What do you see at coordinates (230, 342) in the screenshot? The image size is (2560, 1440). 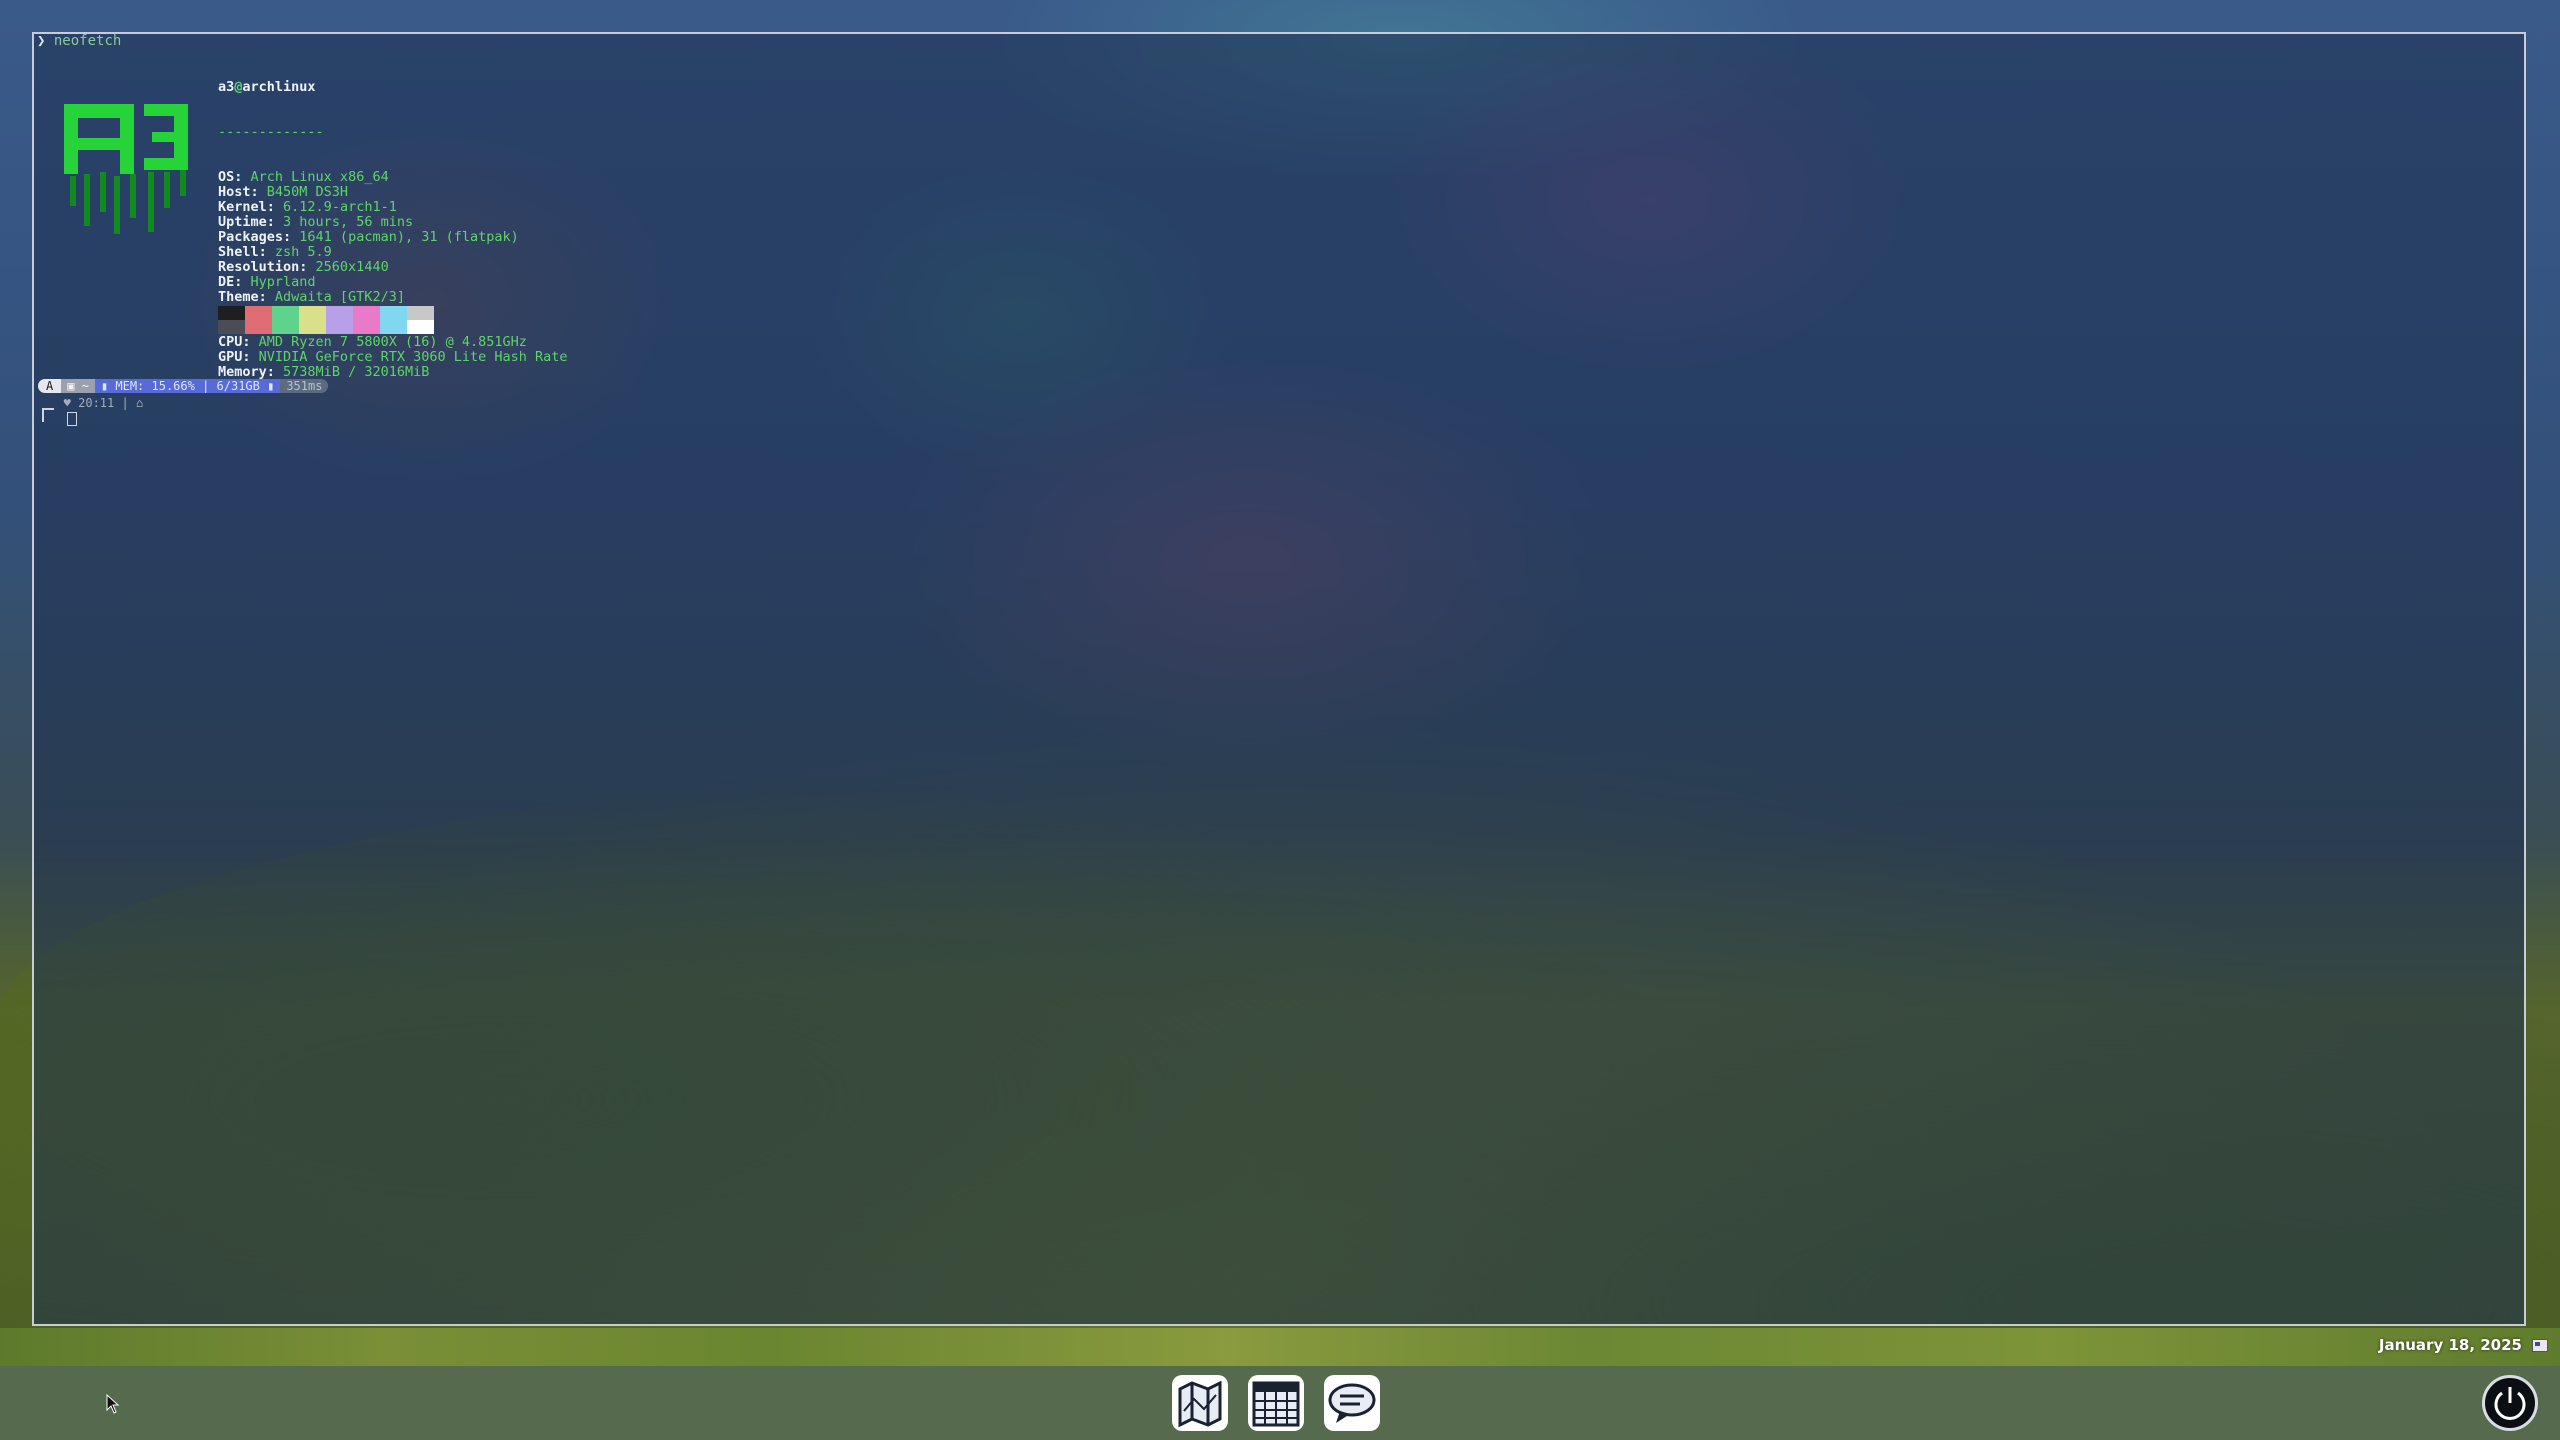 I see `info-key: CPU` at bounding box center [230, 342].